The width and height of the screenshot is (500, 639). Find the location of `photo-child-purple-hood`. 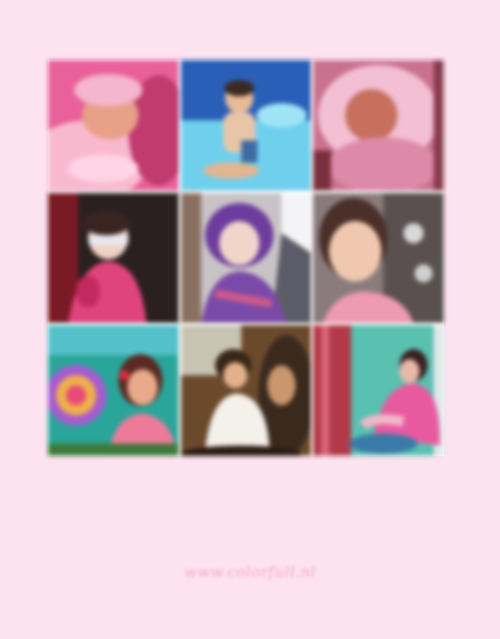

photo-child-purple-hood is located at coordinates (246, 258).